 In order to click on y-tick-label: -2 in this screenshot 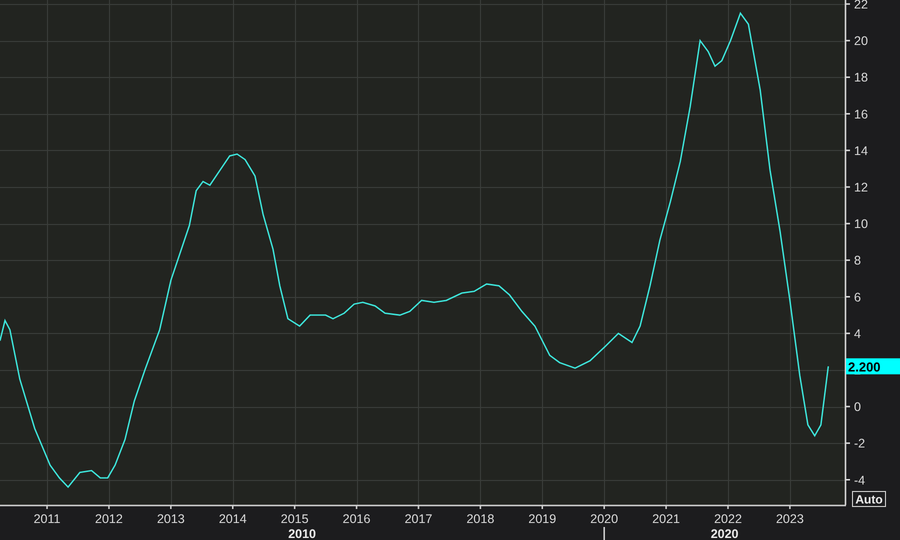, I will do `click(860, 443)`.